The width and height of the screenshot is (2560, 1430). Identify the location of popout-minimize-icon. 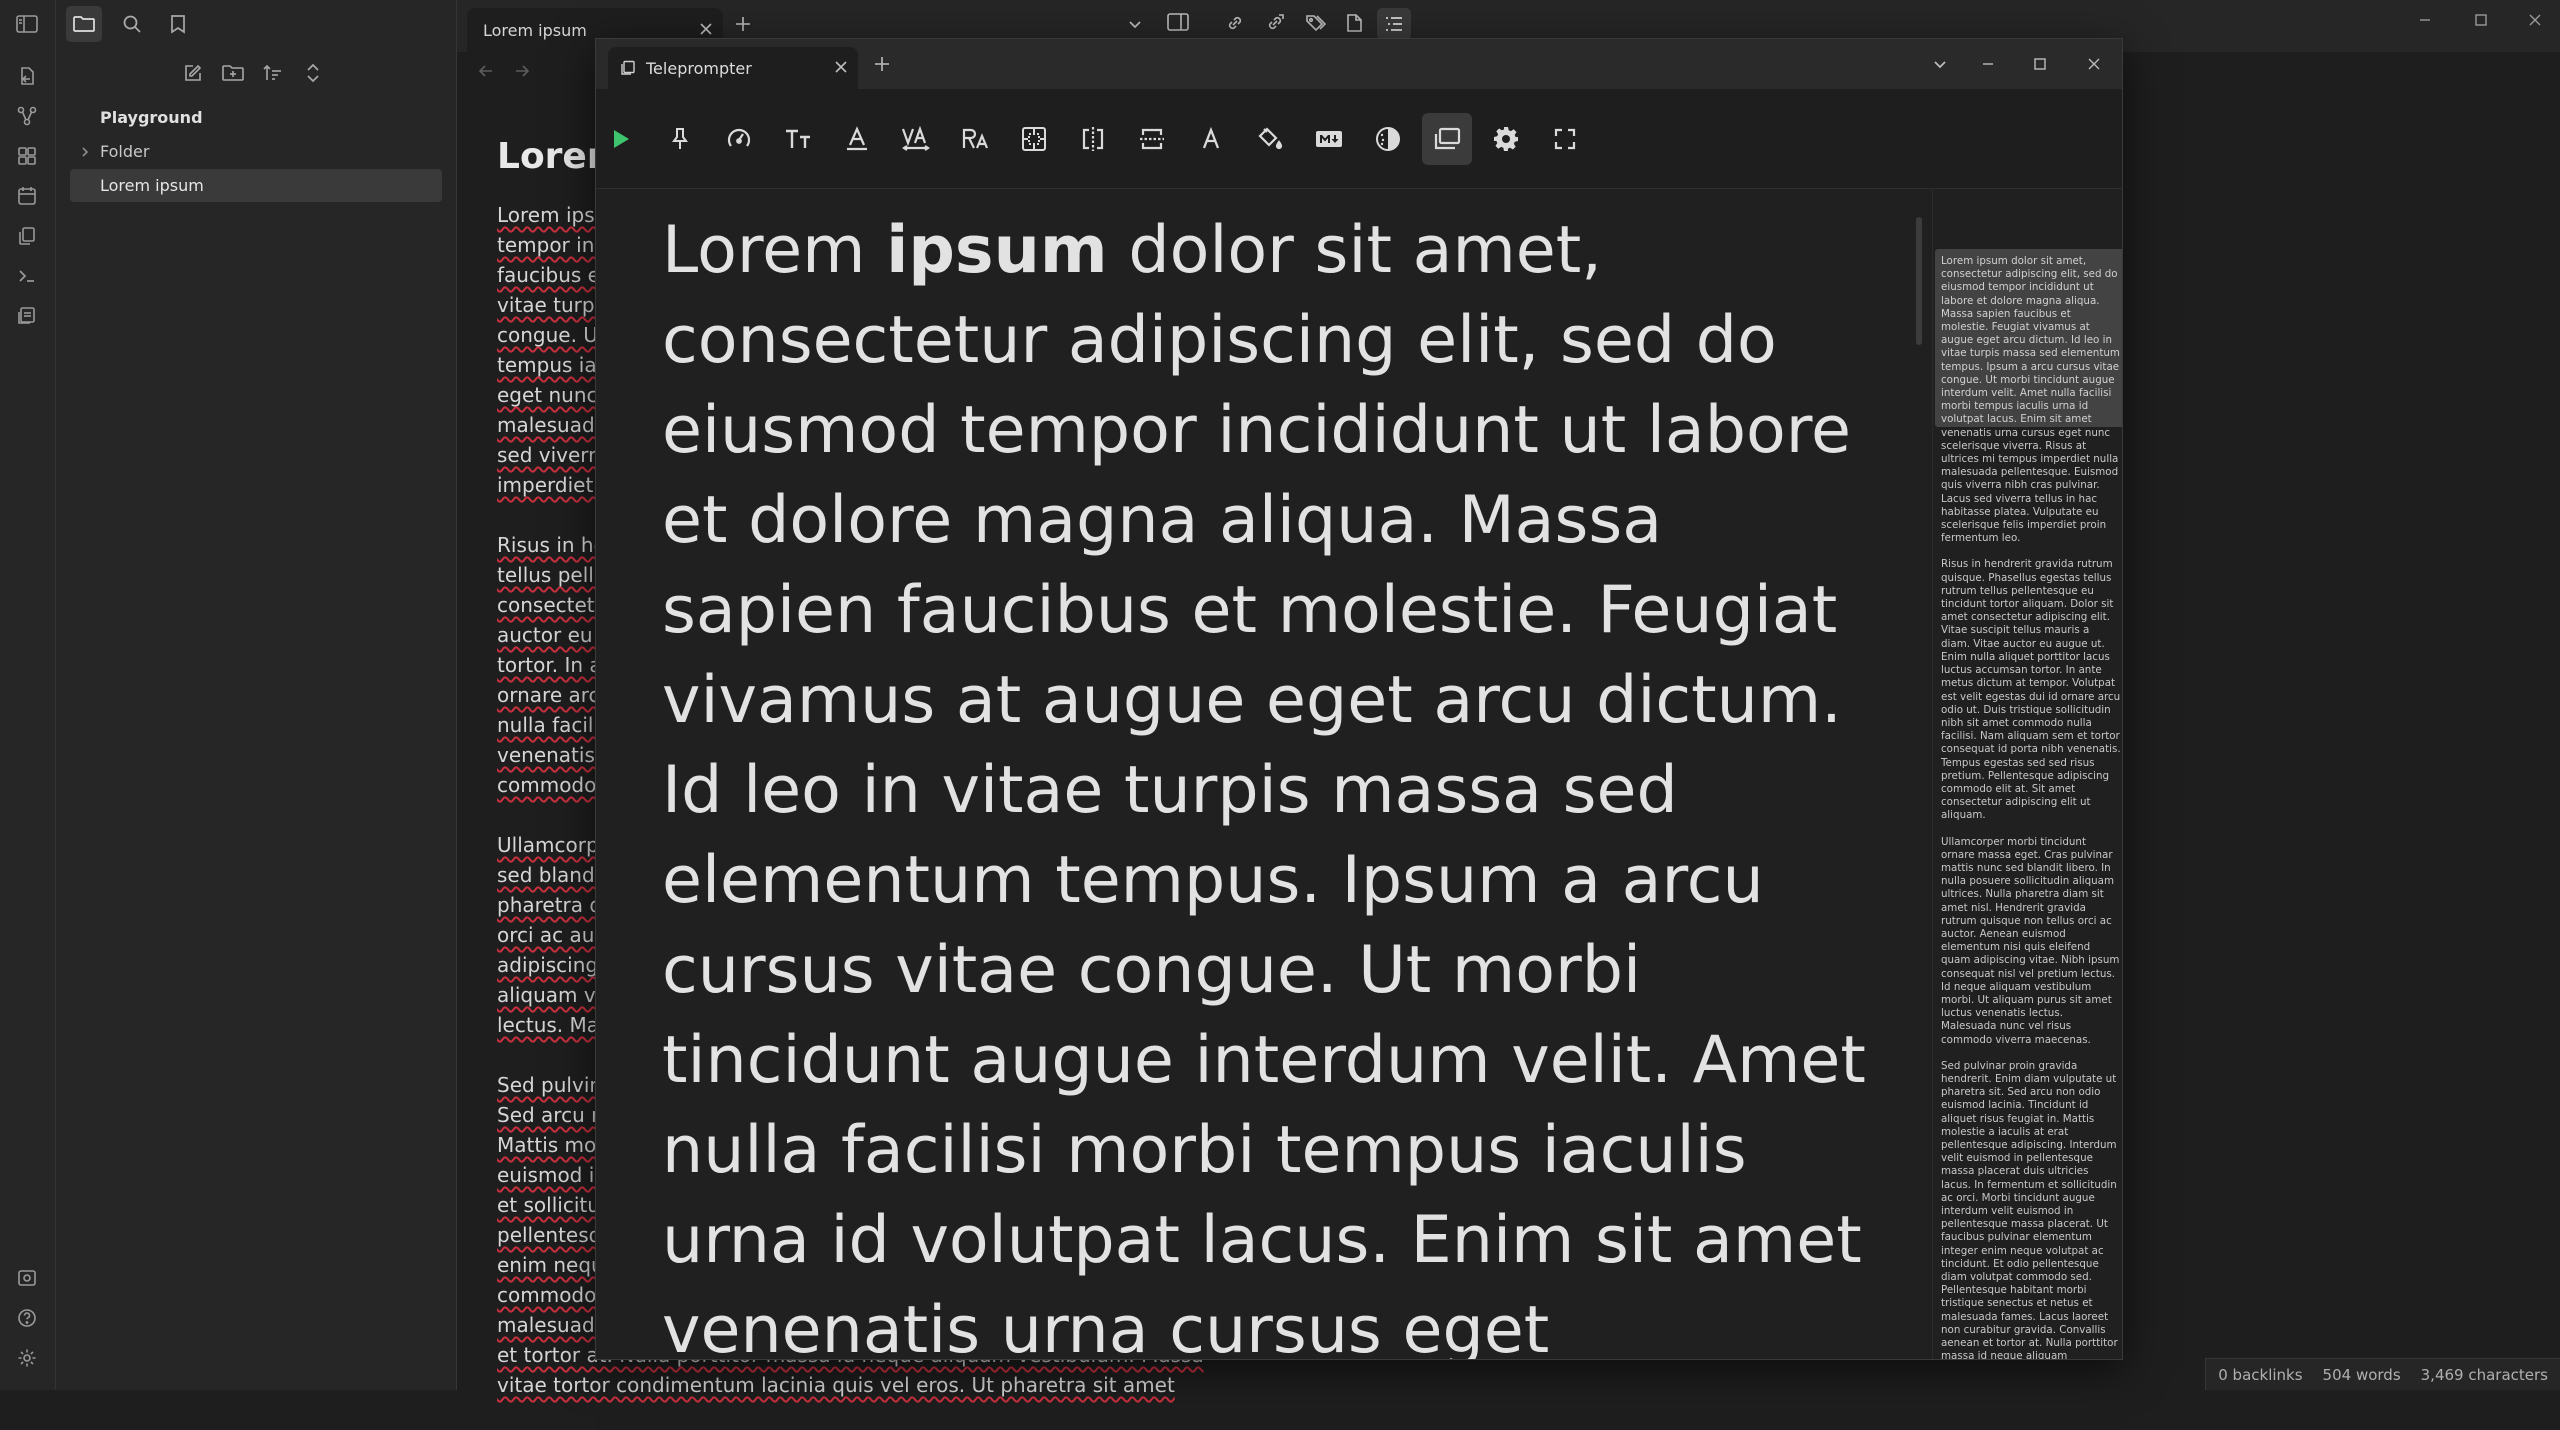
(1988, 64).